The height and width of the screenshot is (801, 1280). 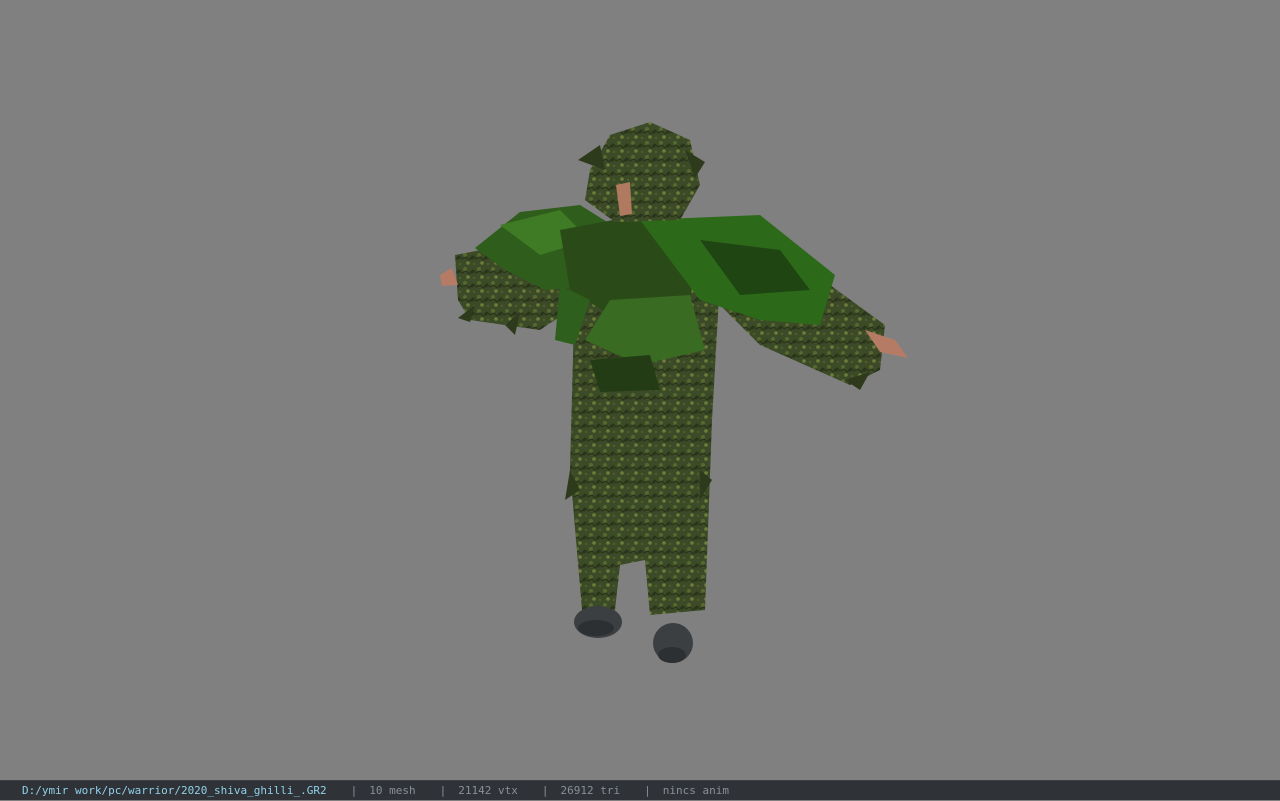 I want to click on boots, so click(x=633, y=634).